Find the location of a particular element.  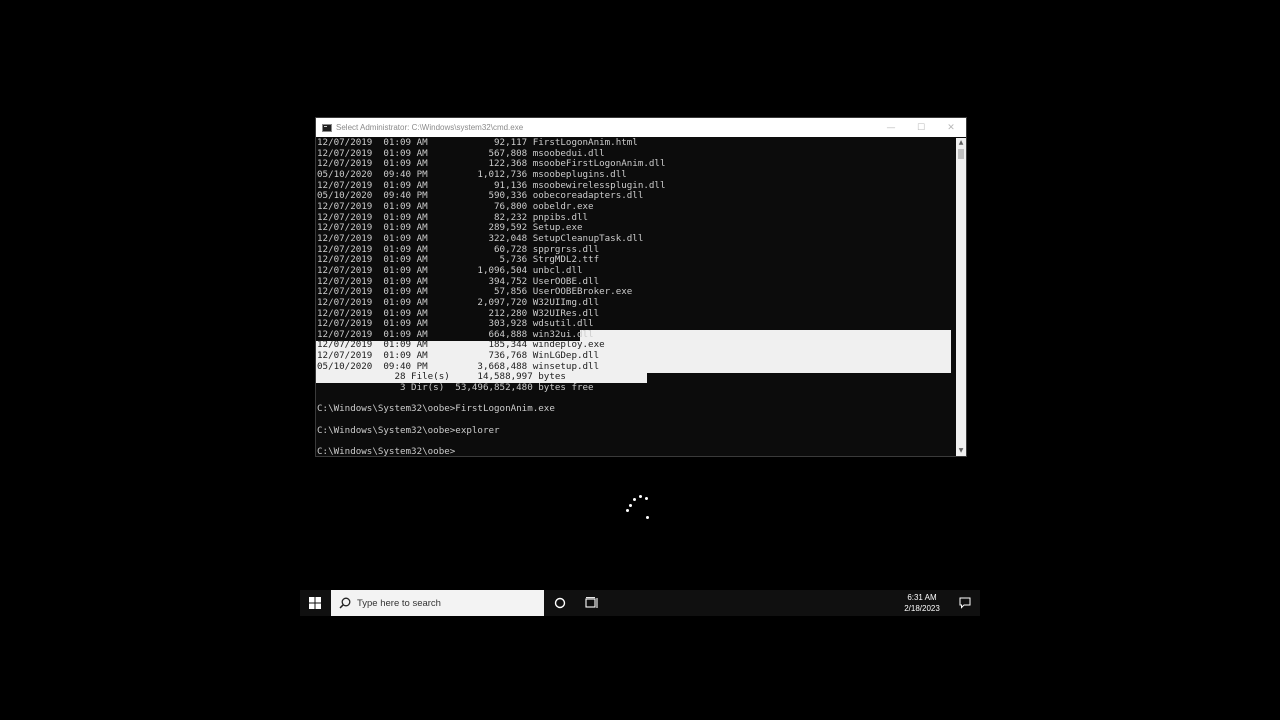

close-button: ✕ is located at coordinates (951, 127).